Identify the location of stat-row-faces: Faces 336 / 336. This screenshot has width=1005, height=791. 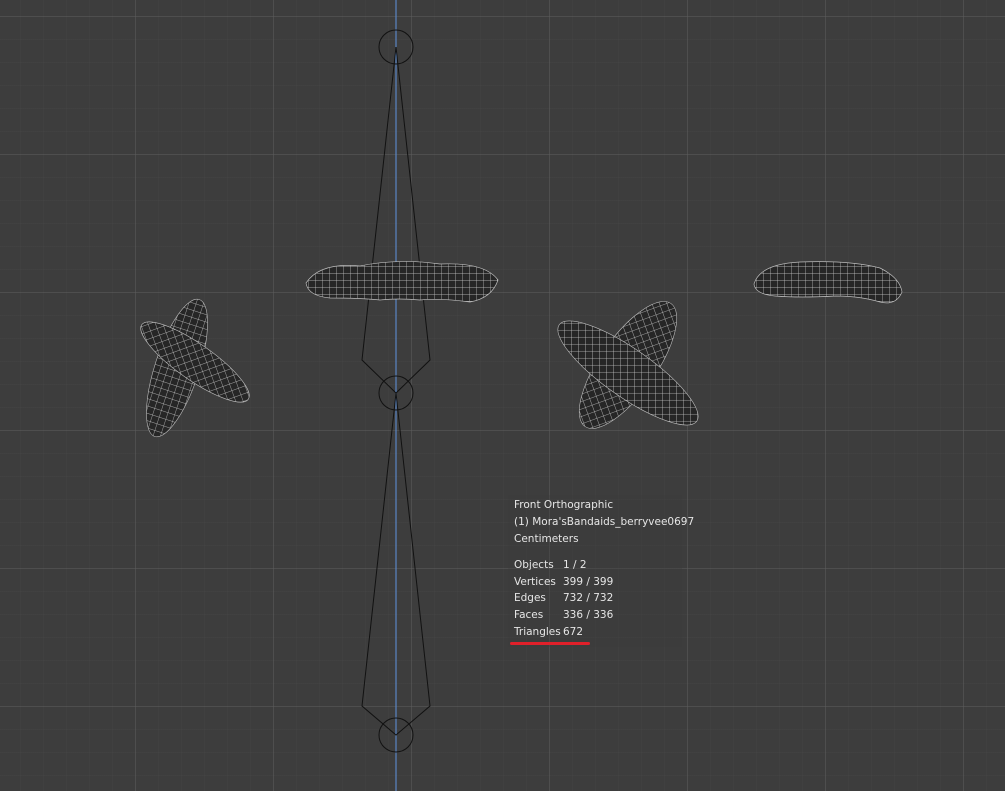
(598, 615).